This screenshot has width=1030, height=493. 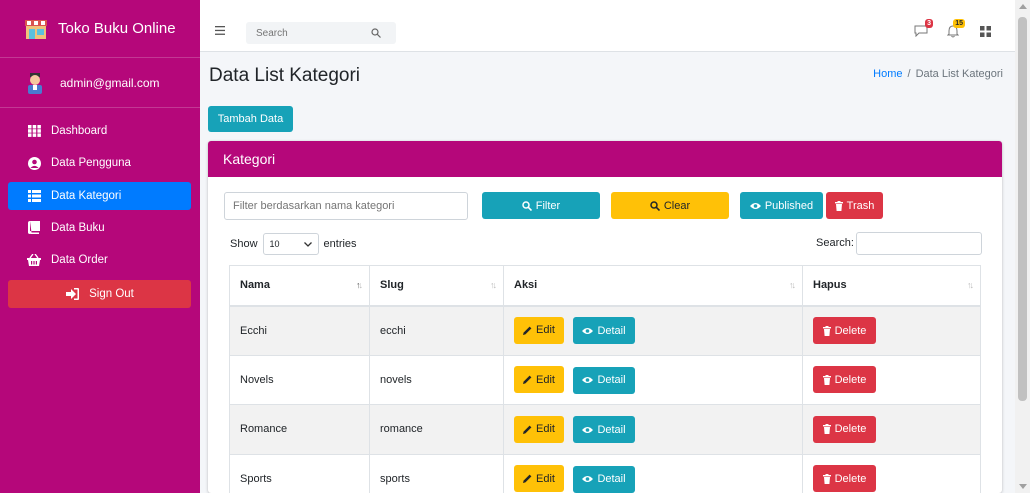 What do you see at coordinates (285, 75) in the screenshot?
I see `page-title: Data List Kategori` at bounding box center [285, 75].